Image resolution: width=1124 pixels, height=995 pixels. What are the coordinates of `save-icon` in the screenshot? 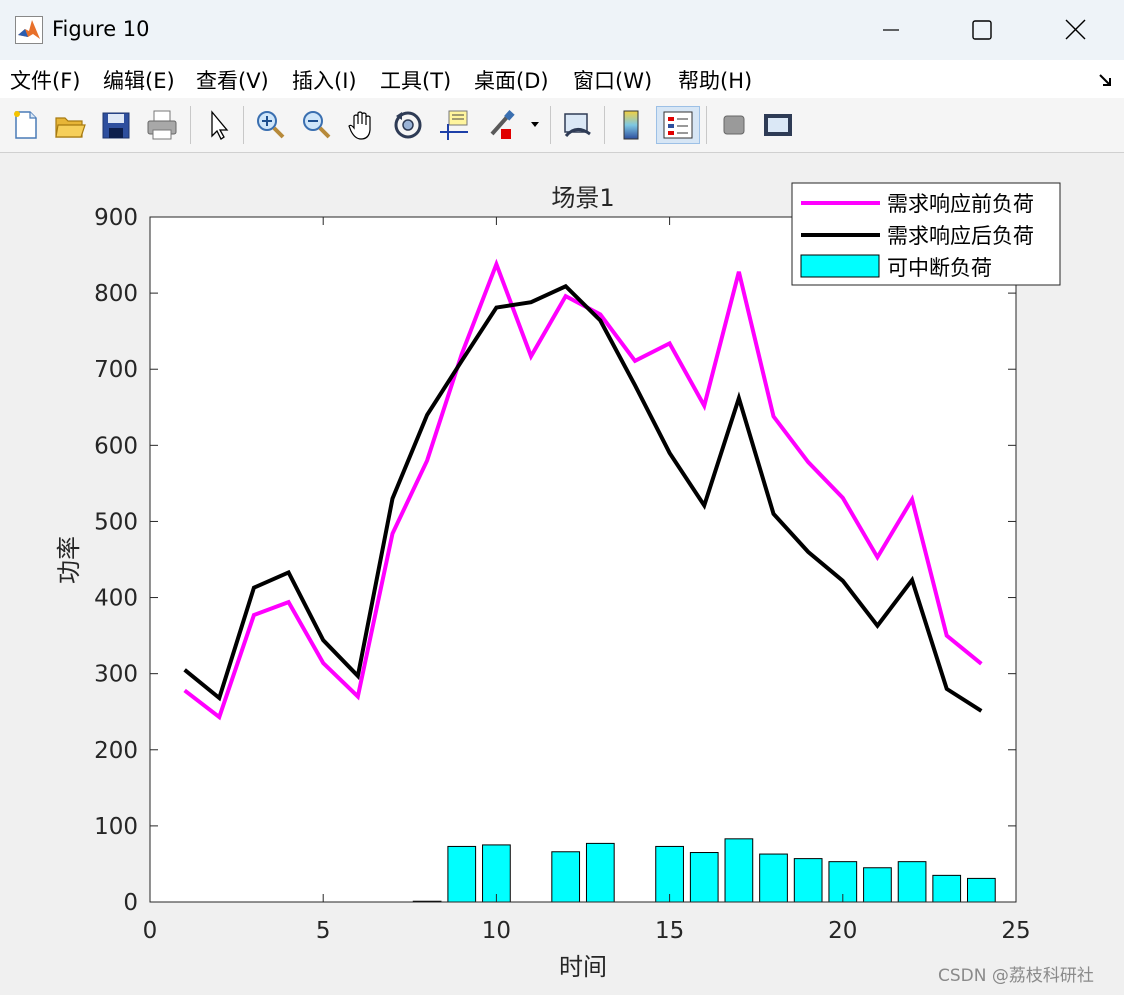 It's located at (116, 125).